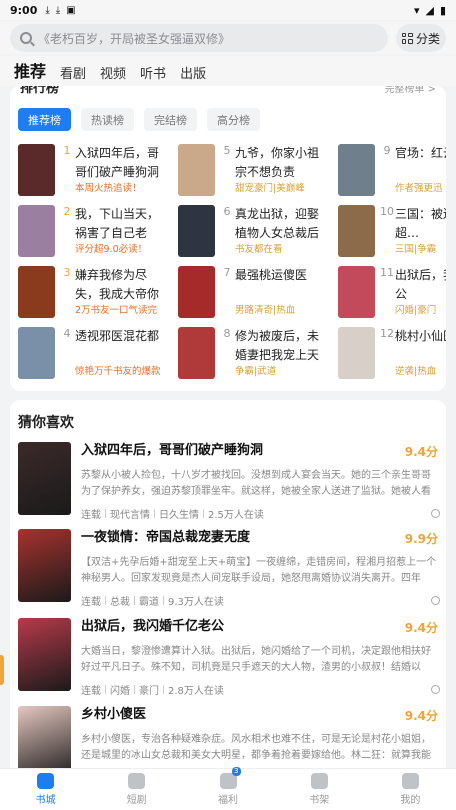  I want to click on tab-audiobook: 听书, so click(153, 74).